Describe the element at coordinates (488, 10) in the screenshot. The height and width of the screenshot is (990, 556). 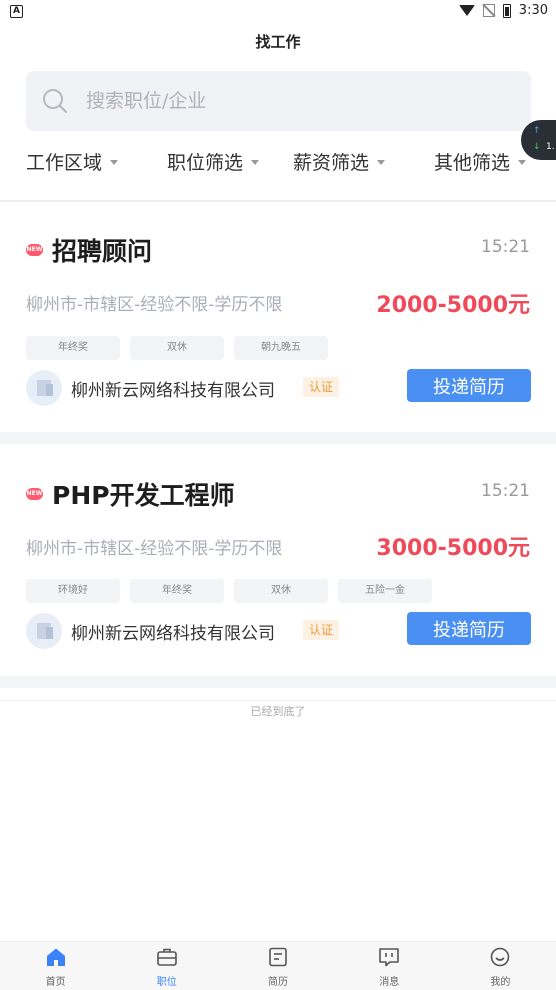
I see `no-signal-icon` at that location.